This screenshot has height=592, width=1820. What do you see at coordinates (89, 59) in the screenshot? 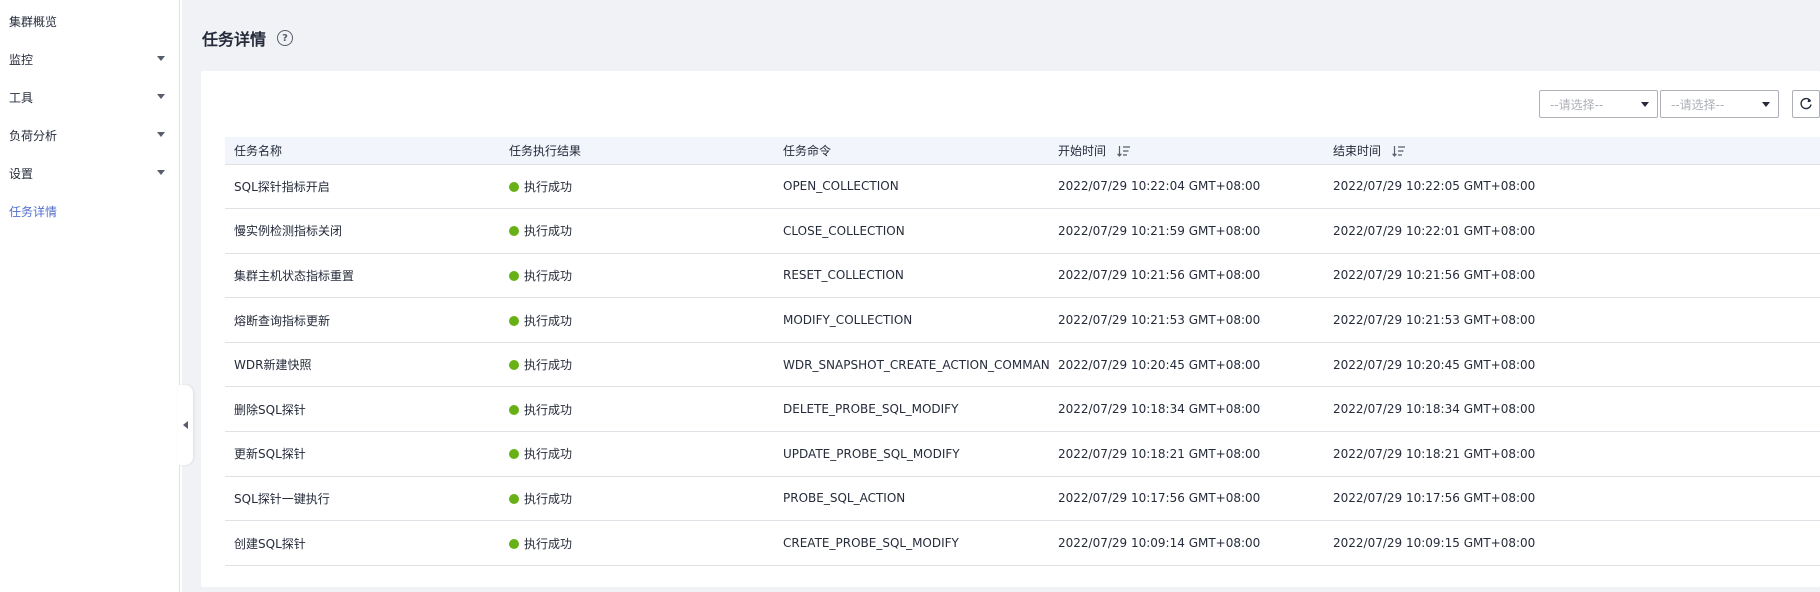
I see `sidebar-item-monitoring: 监控` at bounding box center [89, 59].